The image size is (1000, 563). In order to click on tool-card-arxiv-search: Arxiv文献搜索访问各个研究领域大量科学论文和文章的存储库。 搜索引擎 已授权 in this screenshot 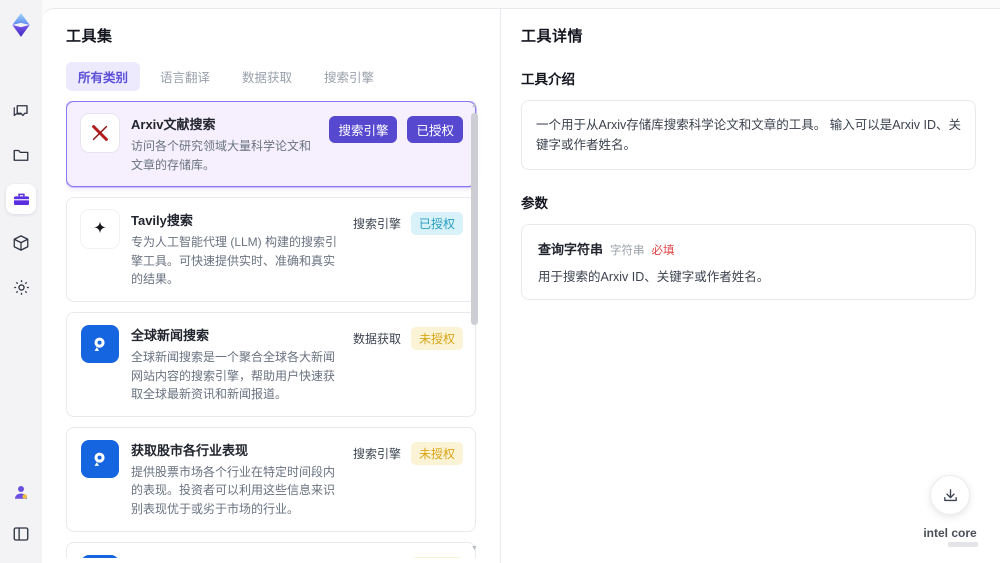, I will do `click(271, 144)`.